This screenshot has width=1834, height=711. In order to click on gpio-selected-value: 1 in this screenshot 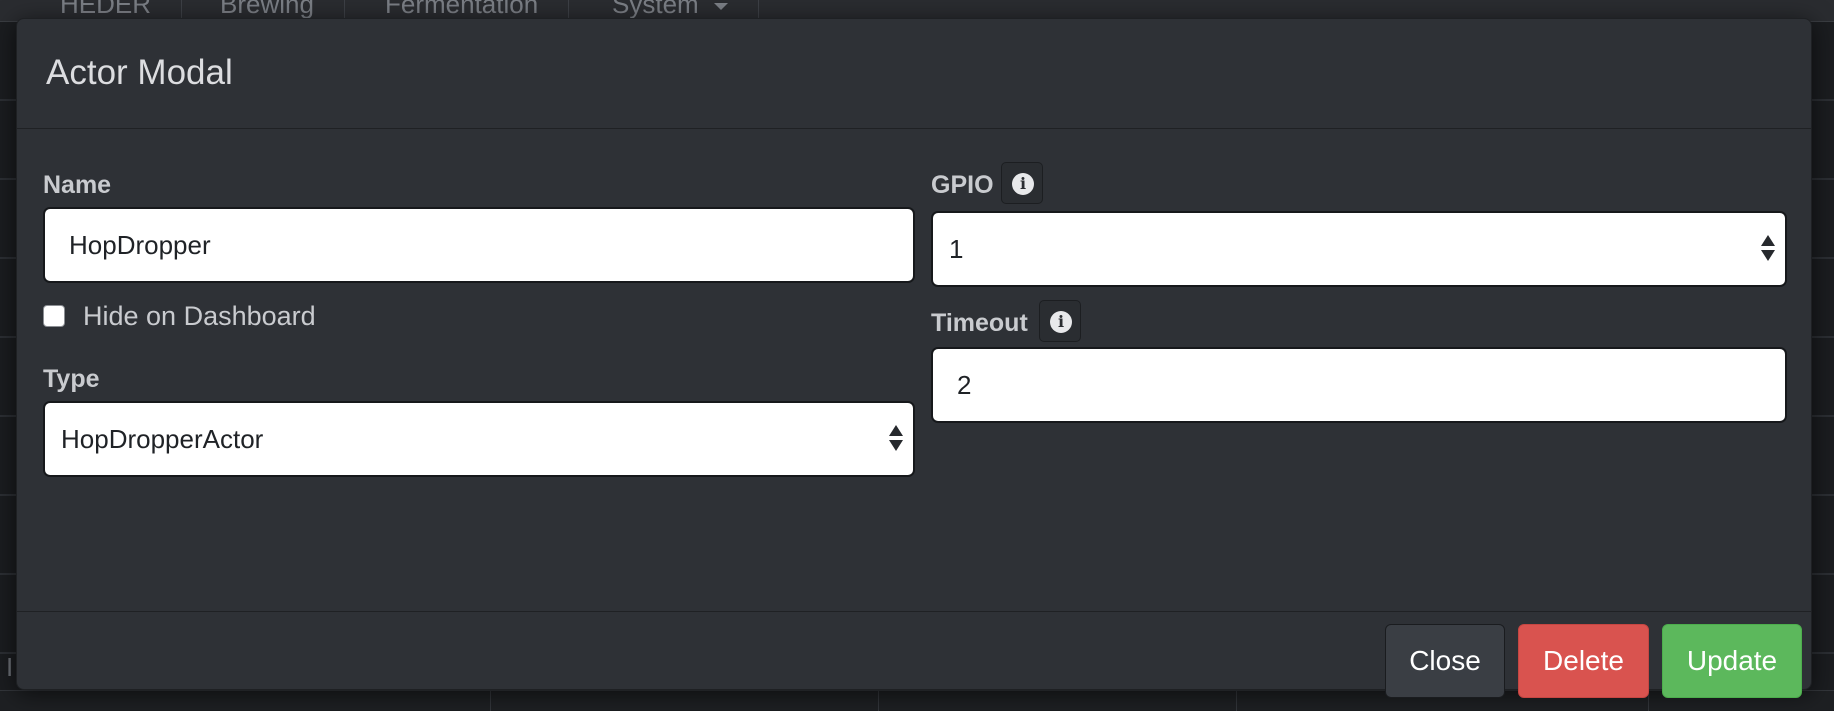, I will do `click(956, 249)`.